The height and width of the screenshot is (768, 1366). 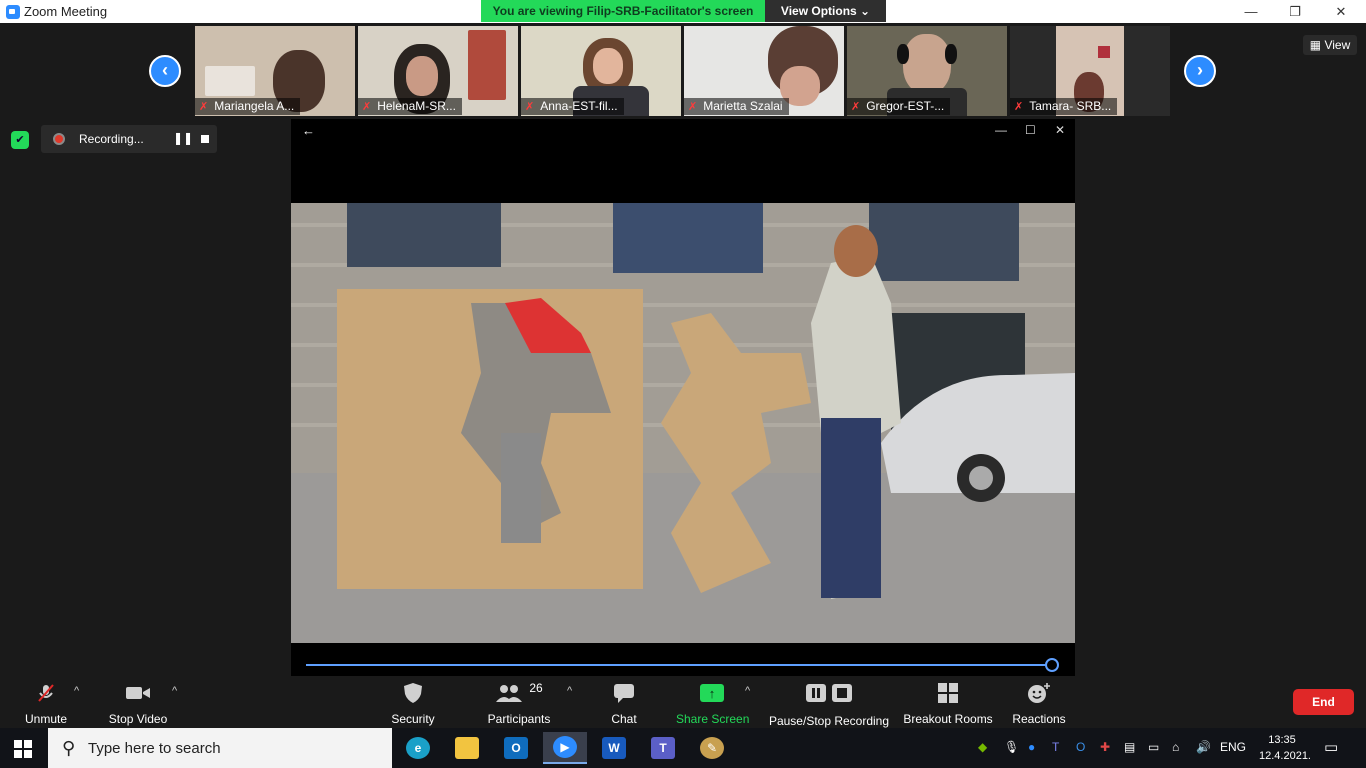 I want to click on muted-microphone-icon, so click(x=46, y=693).